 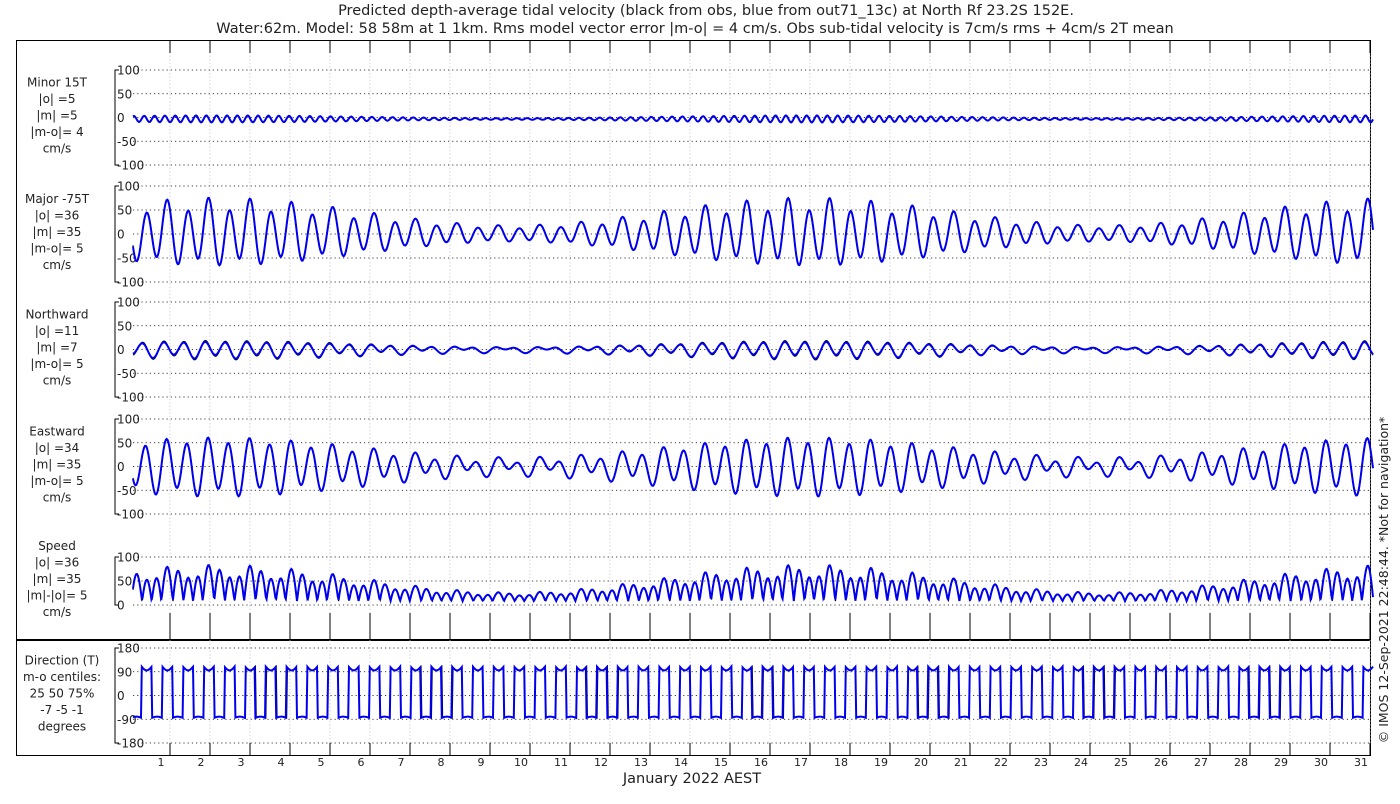 I want to click on x-tick-label: 19, so click(x=881, y=762).